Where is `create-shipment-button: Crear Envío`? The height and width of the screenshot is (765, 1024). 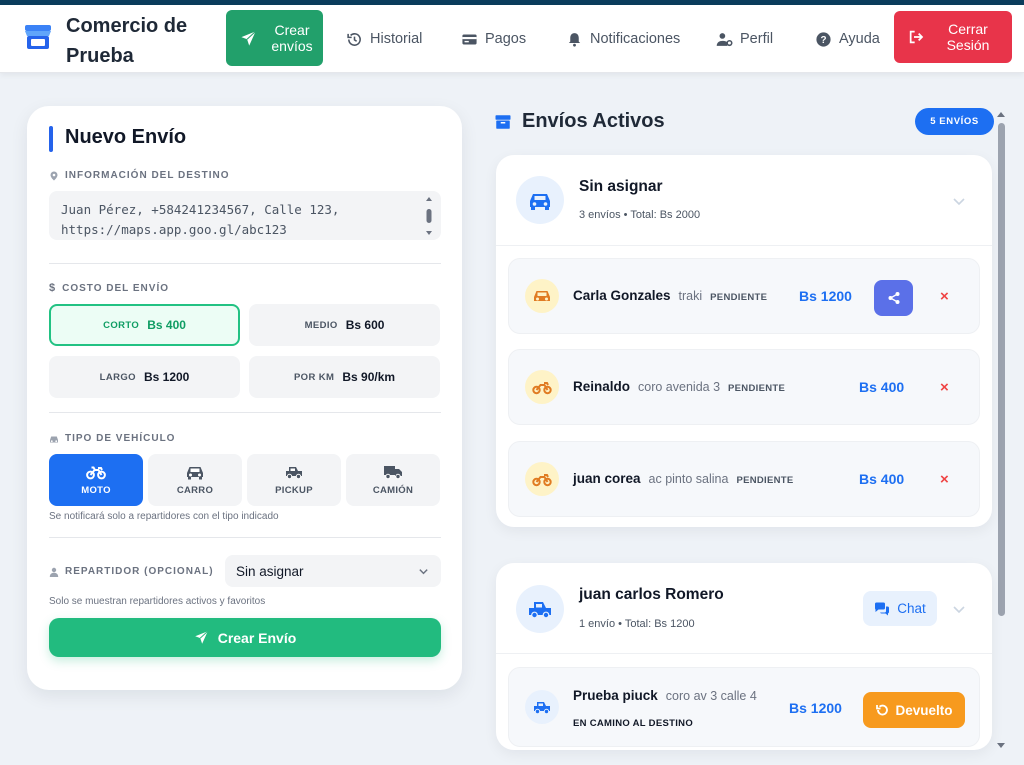 create-shipment-button: Crear Envío is located at coordinates (245, 637).